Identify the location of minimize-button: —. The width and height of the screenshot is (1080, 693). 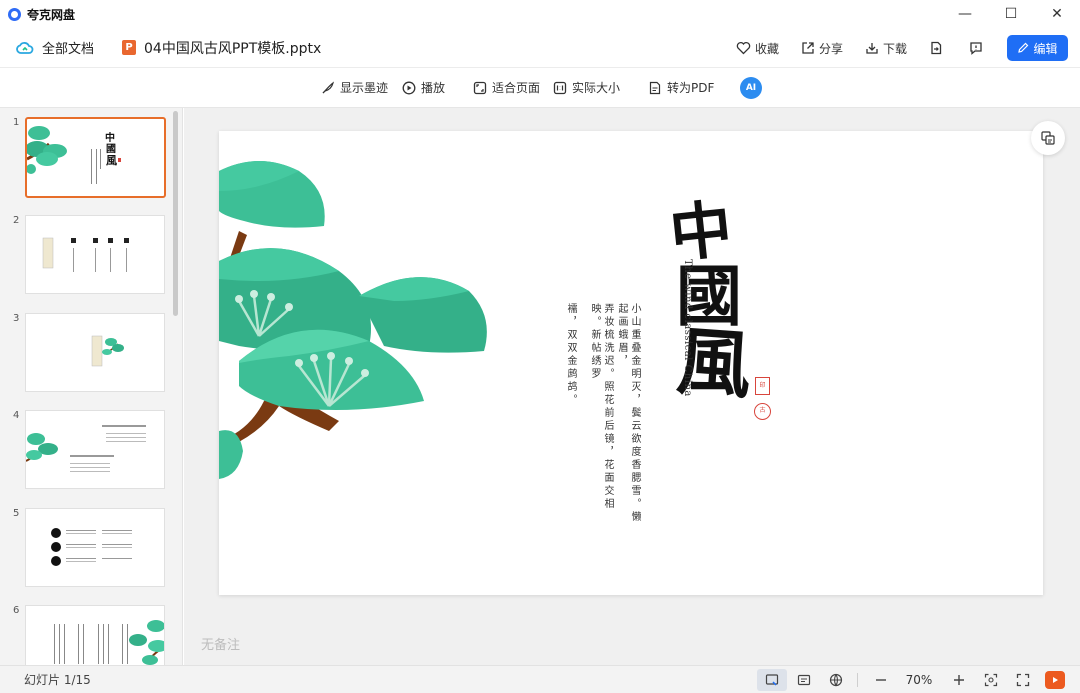
(965, 14).